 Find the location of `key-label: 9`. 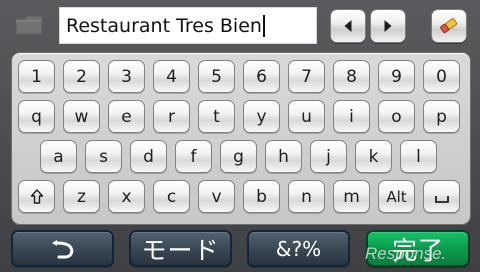

key-label: 9 is located at coordinates (396, 76).